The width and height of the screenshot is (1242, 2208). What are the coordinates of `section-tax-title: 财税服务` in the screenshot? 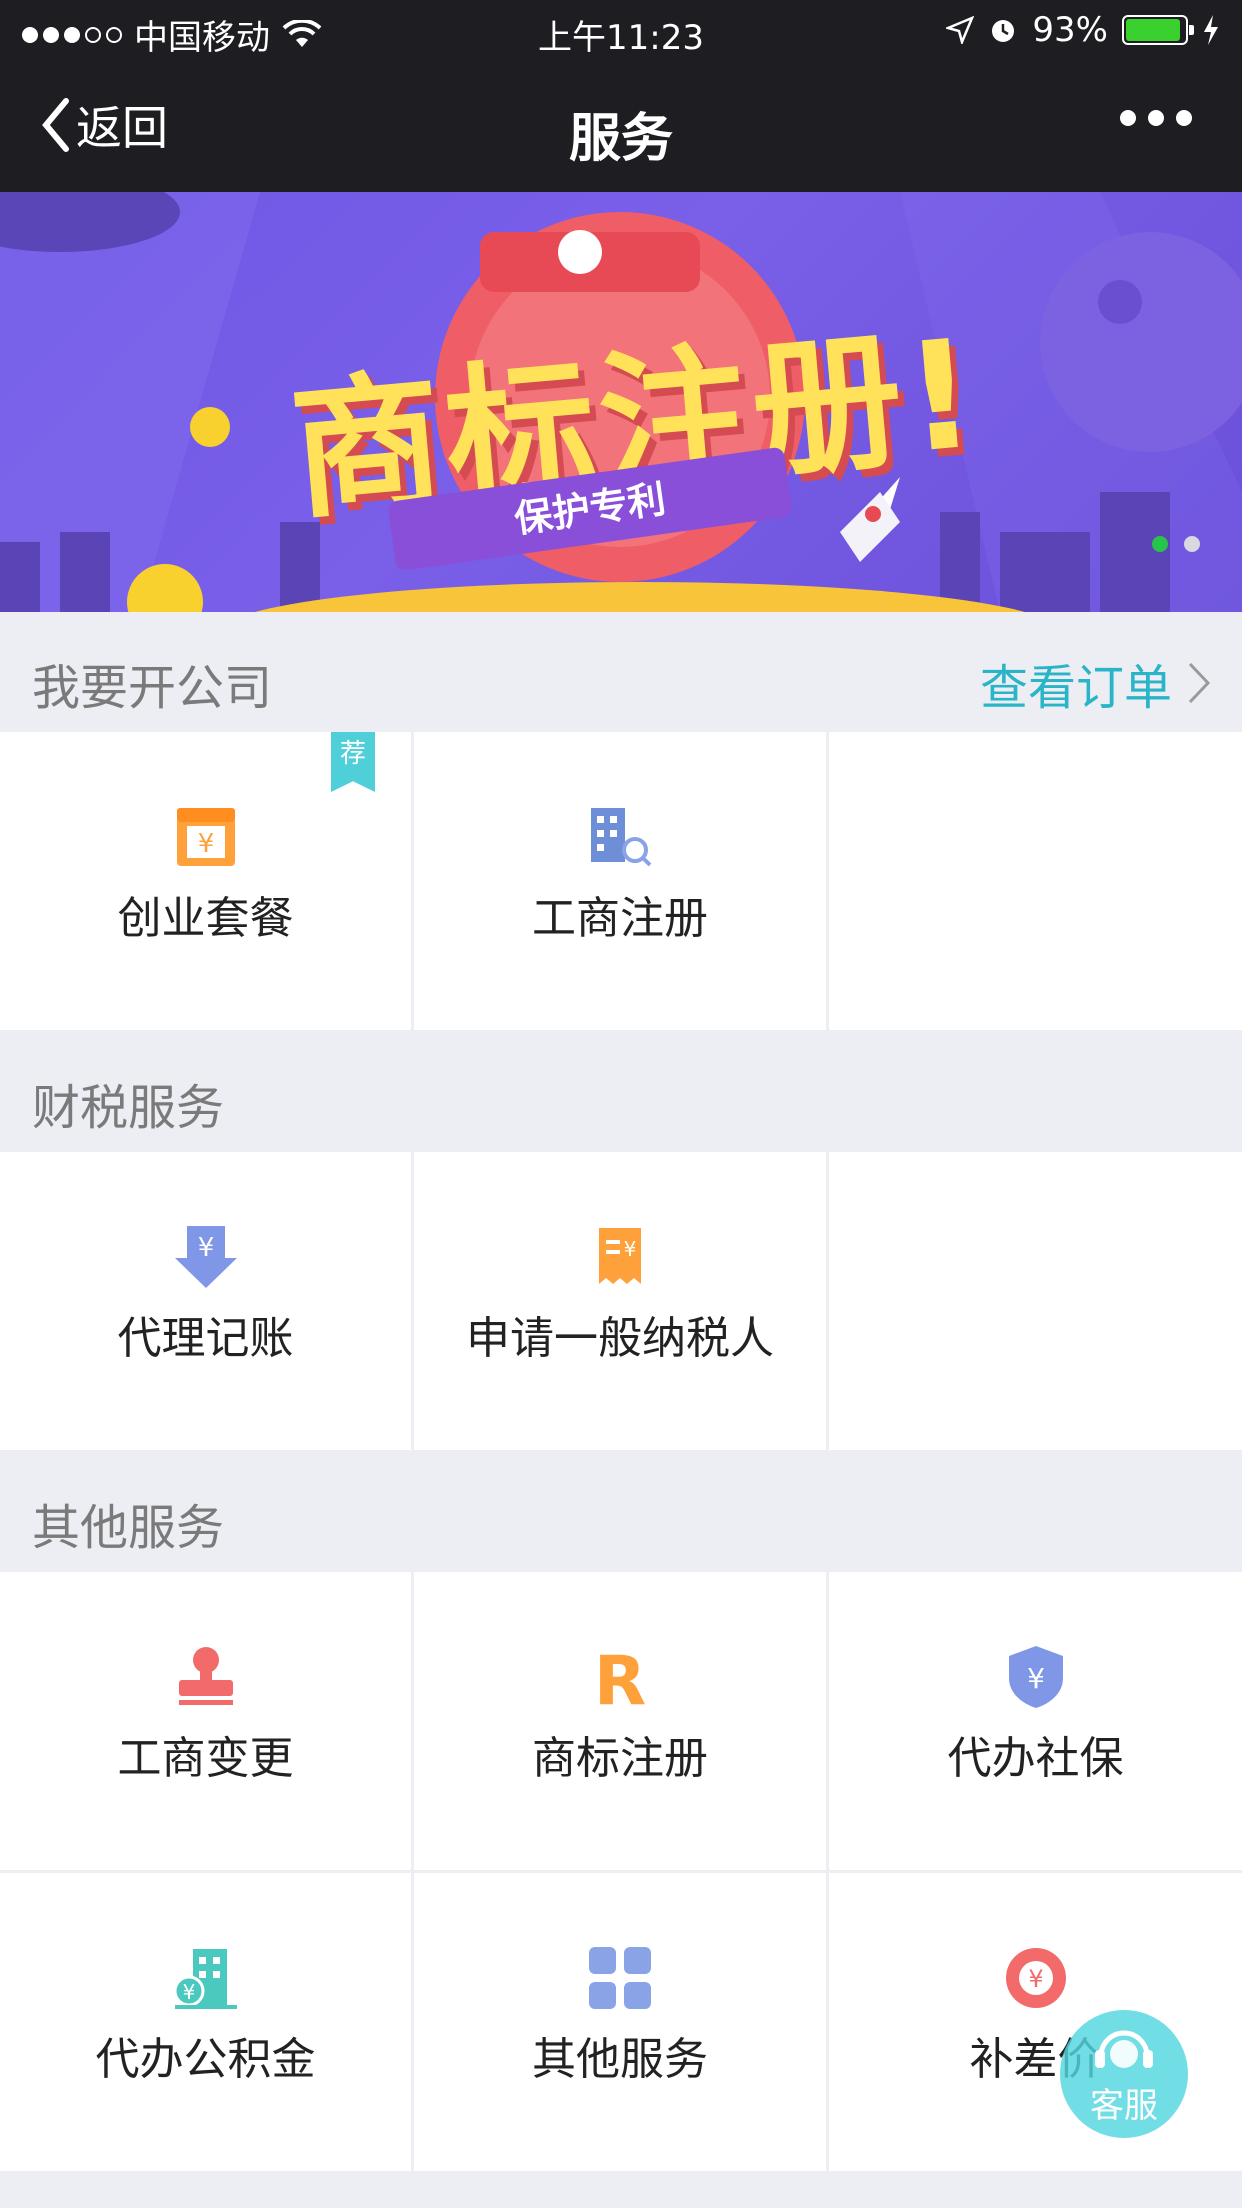 It's located at (128, 1108).